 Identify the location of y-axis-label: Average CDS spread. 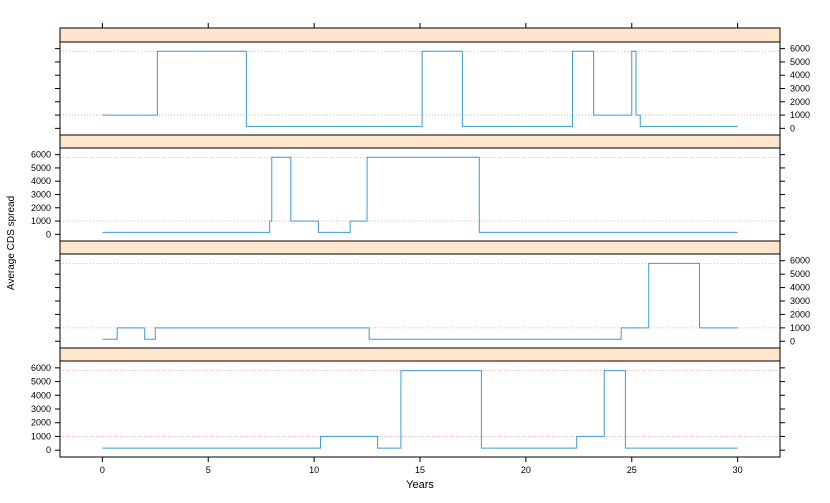
(11, 243).